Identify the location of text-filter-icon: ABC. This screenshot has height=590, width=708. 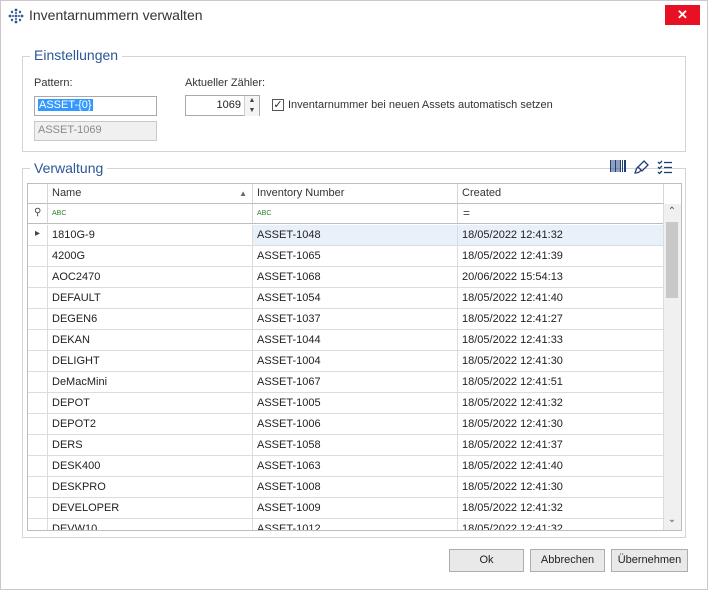
(264, 213).